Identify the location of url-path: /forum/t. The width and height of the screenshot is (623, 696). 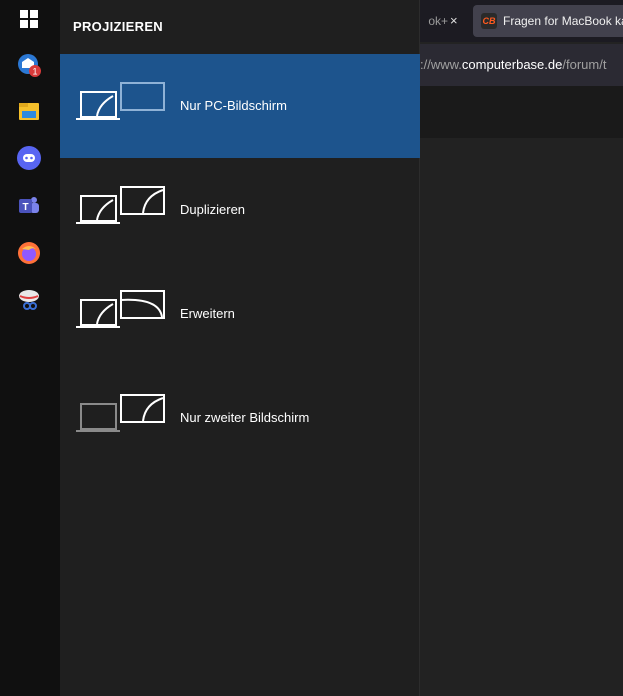
(584, 64).